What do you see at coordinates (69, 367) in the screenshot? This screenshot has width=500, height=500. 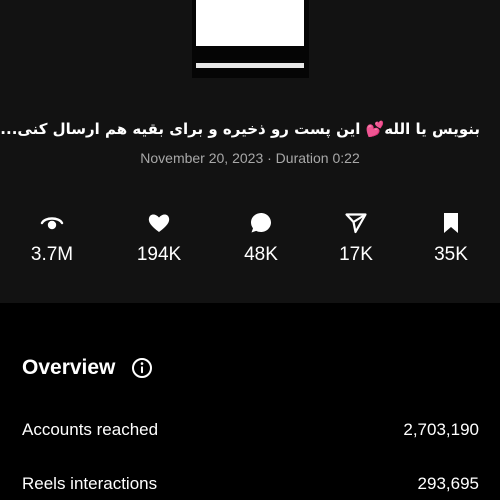 I see `overview-title: Overview` at bounding box center [69, 367].